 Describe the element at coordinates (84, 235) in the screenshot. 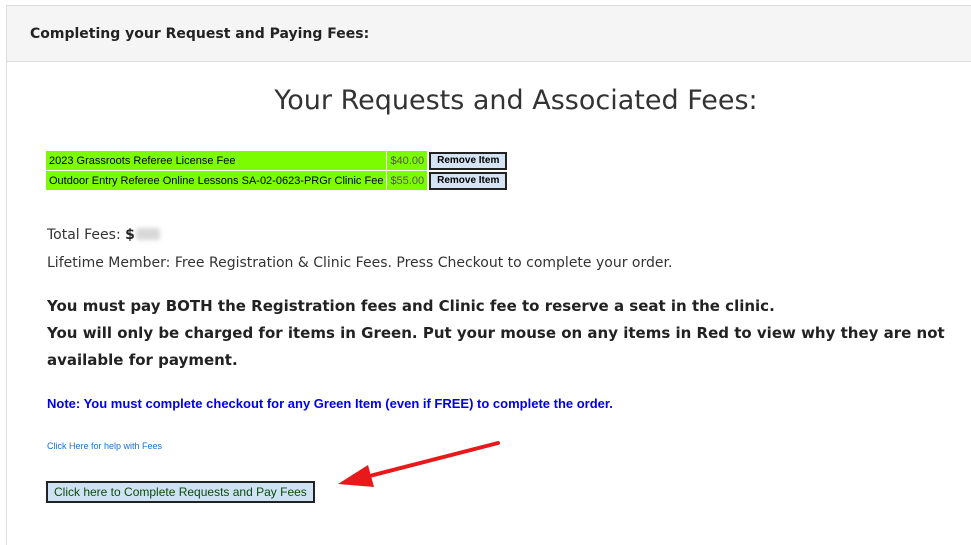

I see `total-fees-label: Total Fees:` at that location.